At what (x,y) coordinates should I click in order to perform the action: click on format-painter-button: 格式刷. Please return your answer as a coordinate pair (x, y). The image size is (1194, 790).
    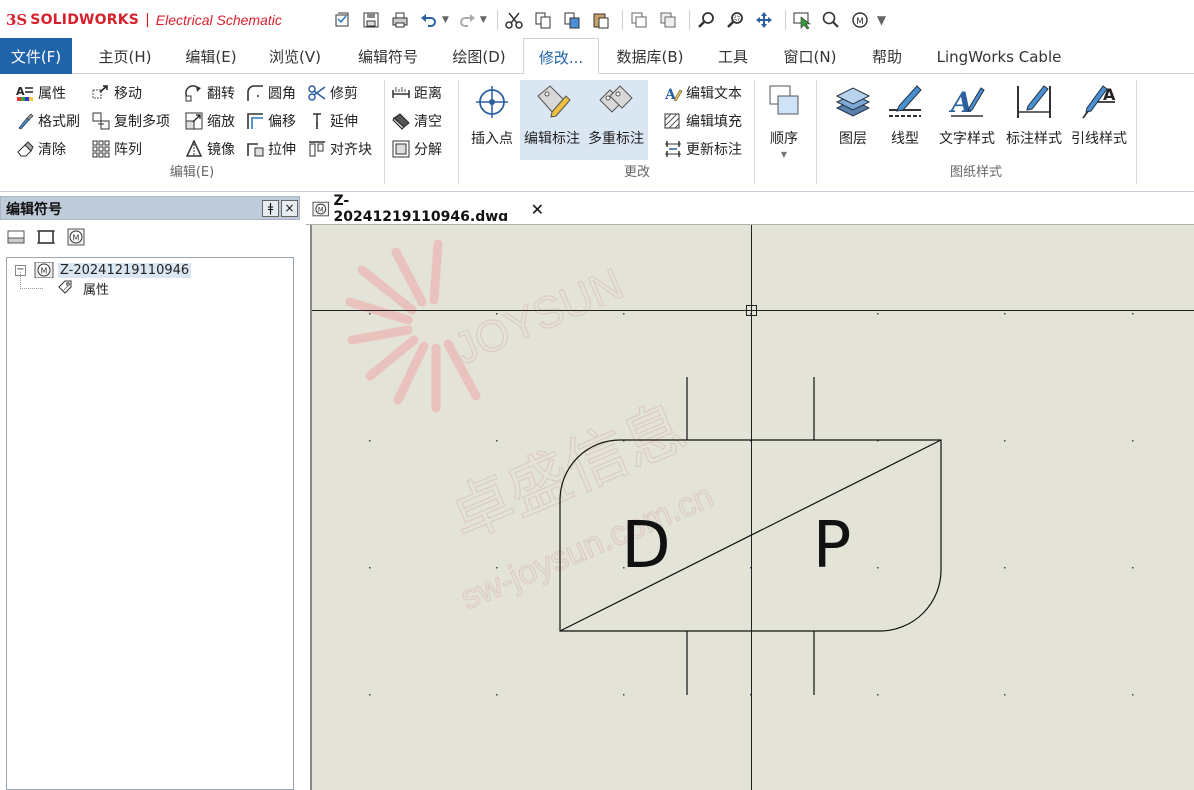
    Looking at the image, I should click on (48, 121).